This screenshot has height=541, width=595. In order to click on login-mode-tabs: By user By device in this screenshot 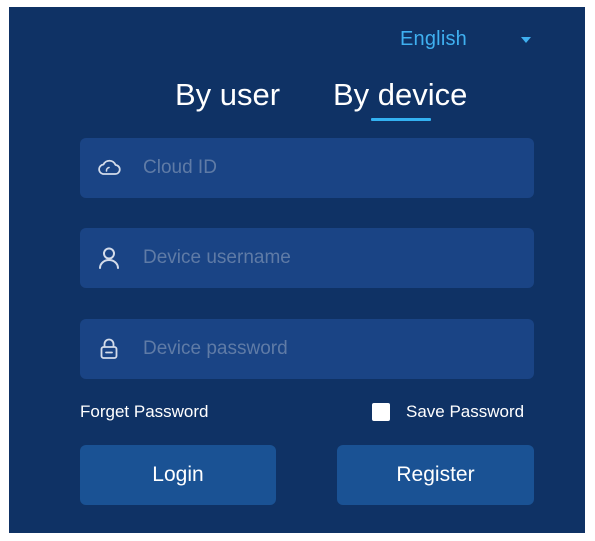, I will do `click(297, 102)`.